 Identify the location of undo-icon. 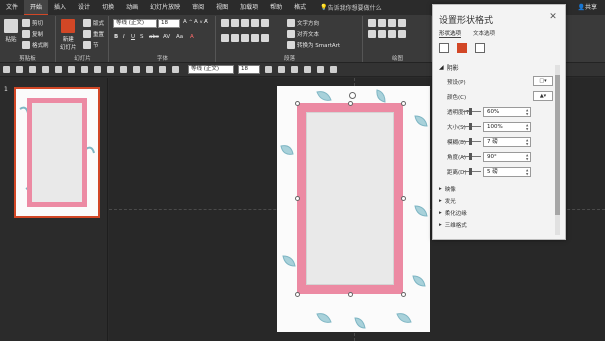
(19, 69).